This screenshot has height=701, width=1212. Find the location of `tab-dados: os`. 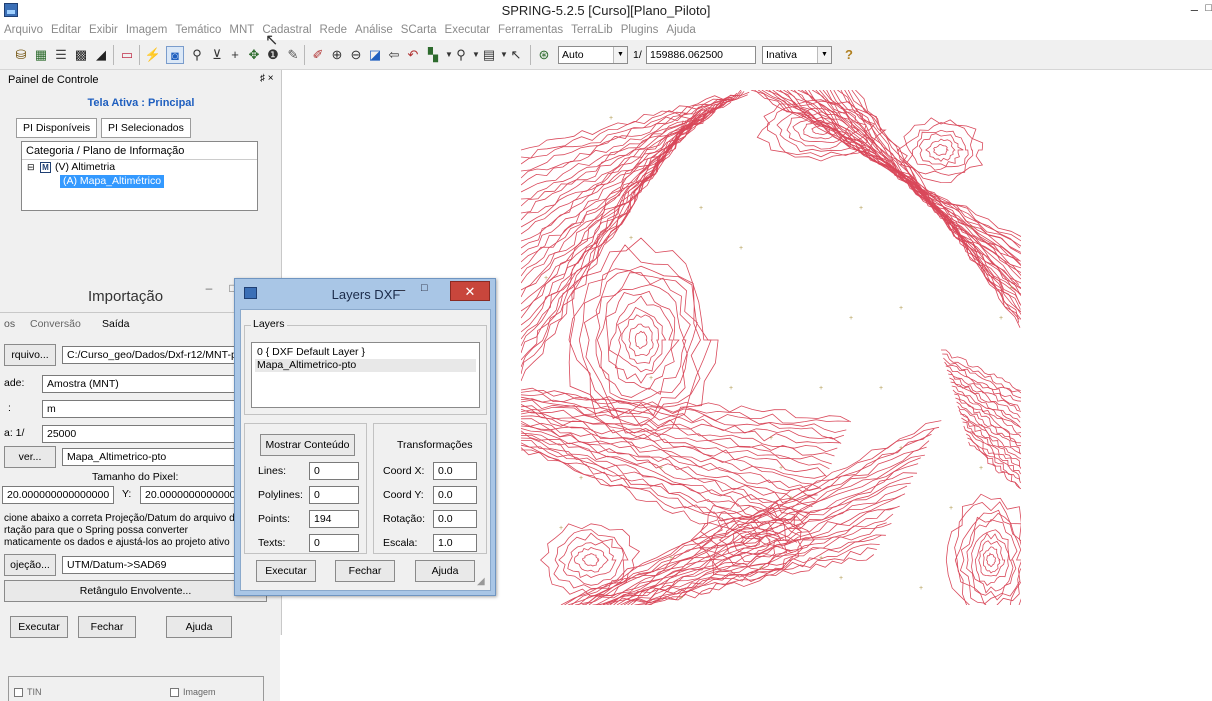

tab-dados: os is located at coordinates (9, 324).